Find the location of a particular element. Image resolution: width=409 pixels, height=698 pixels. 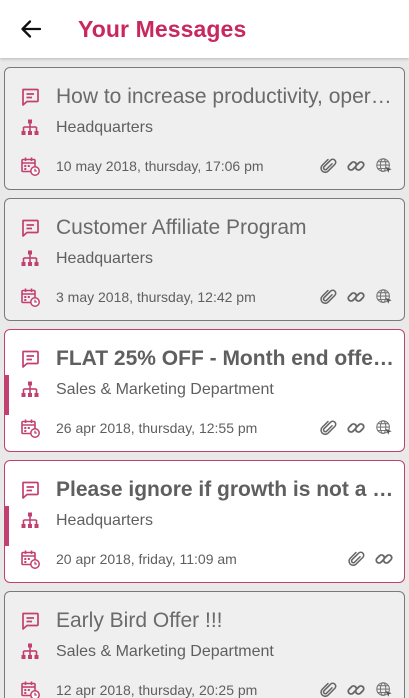

page-title: Your Messages is located at coordinates (162, 28).